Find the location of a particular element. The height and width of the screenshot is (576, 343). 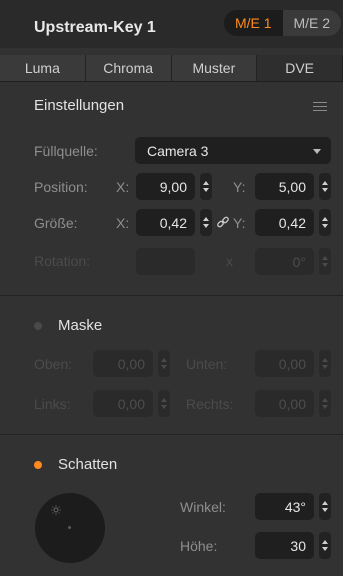

rotation-label: Rotation: is located at coordinates (62, 261).